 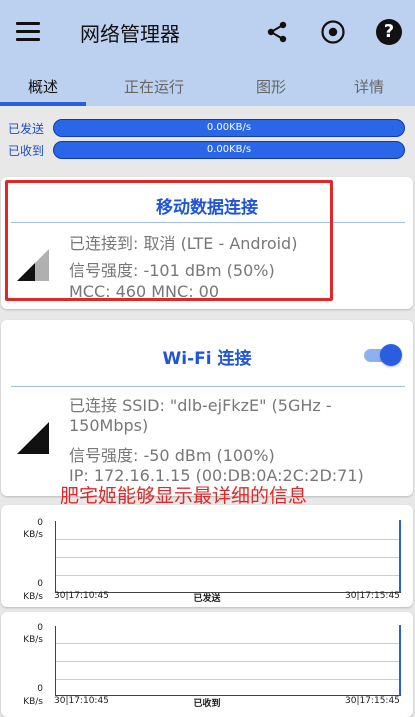 I want to click on received-graph-end-time: 30|17:15:45, so click(x=372, y=701).